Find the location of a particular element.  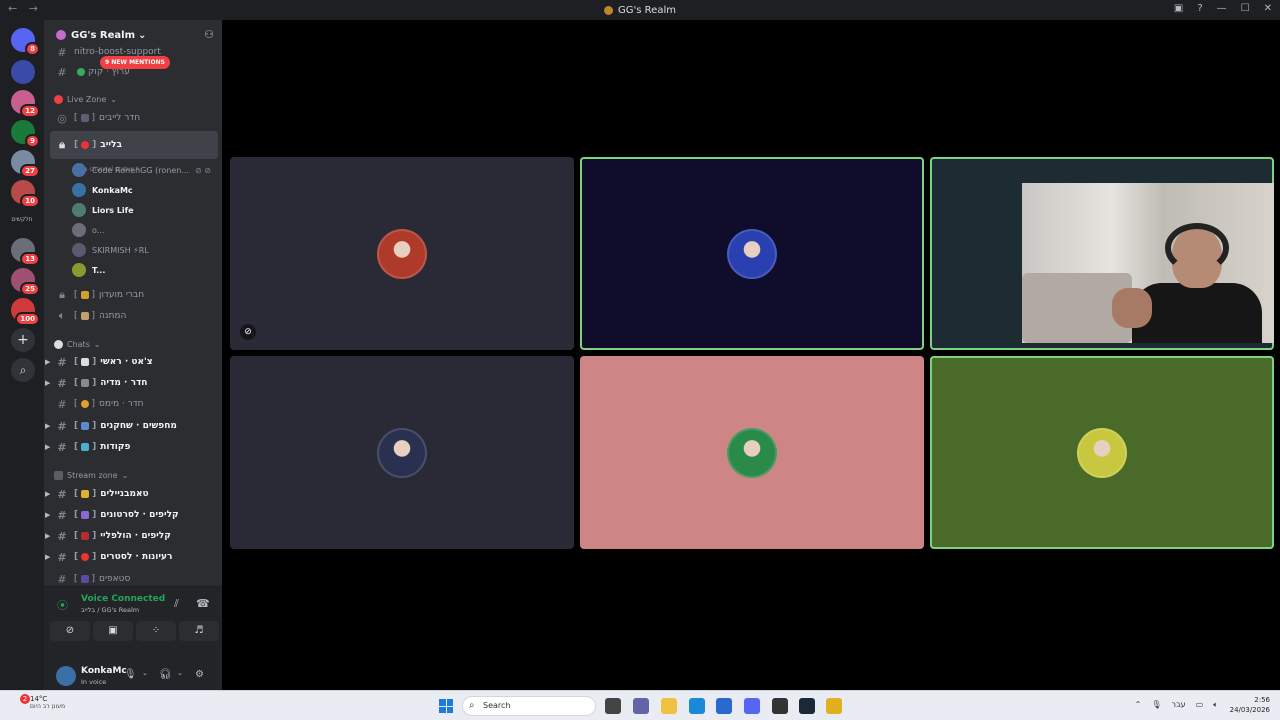

voice-user: Code RonenGG (ronen... ⊘ ⊘ is located at coordinates (141, 170).